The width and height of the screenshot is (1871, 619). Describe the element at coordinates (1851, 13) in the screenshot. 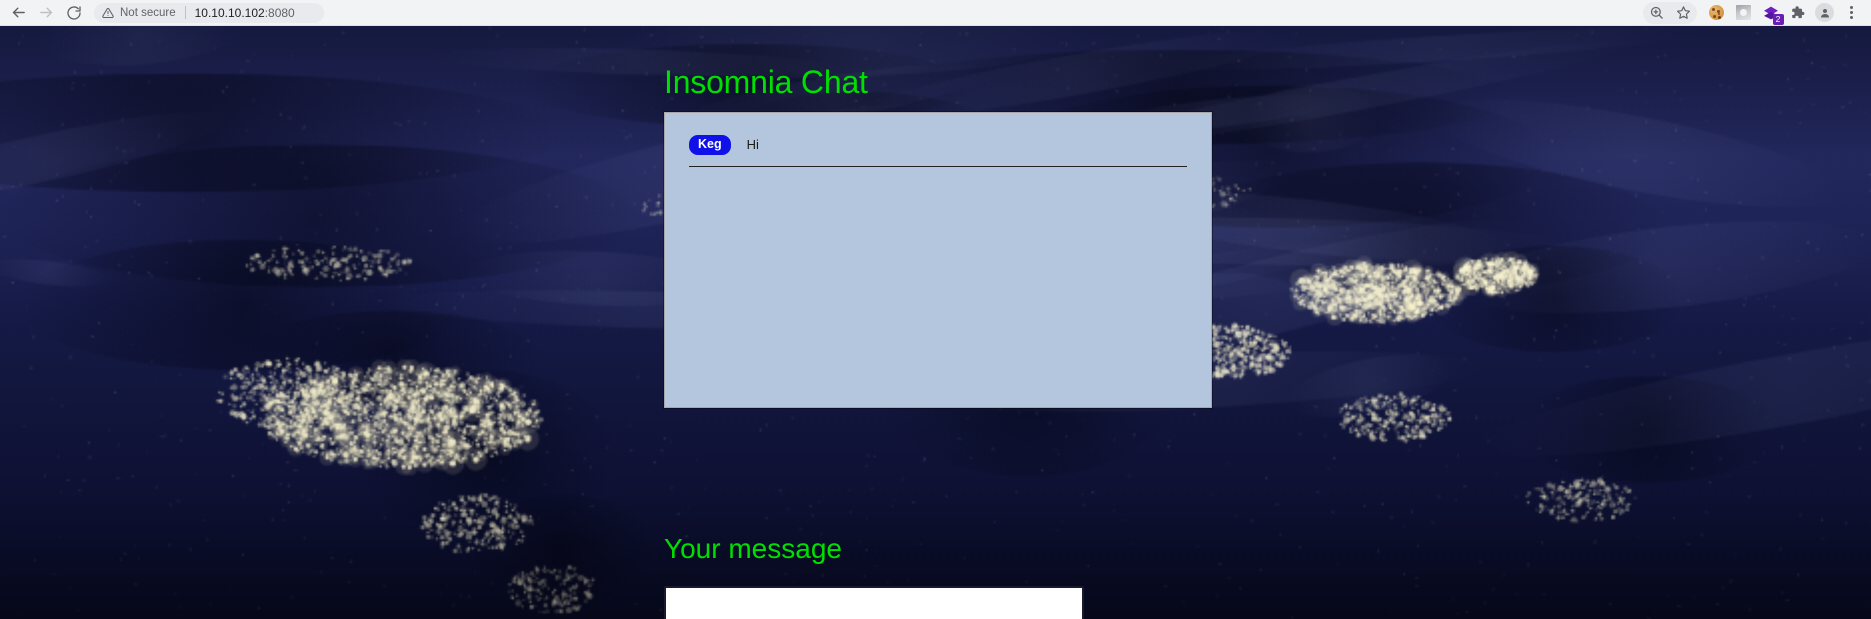

I see `kebab-menu-icon` at that location.